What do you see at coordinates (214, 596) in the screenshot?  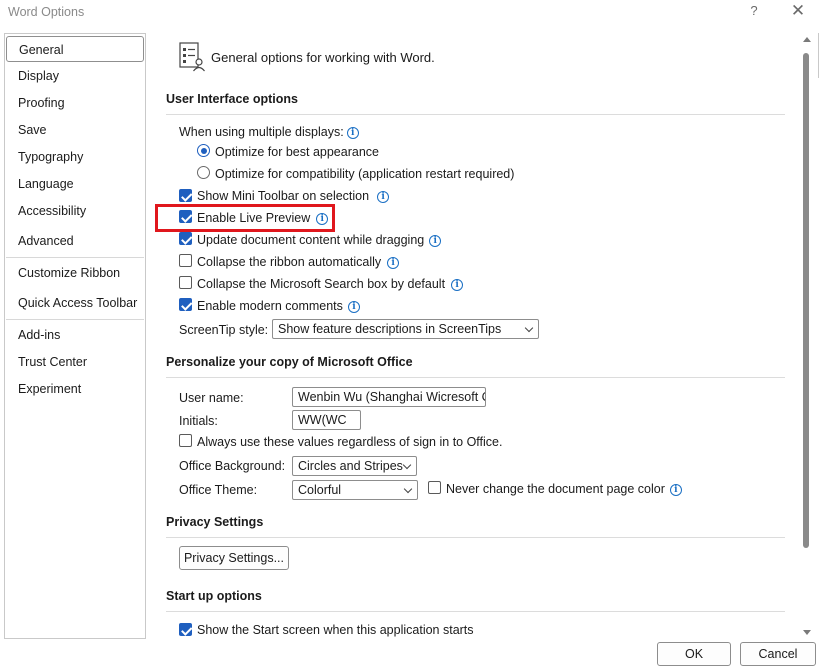 I see `section-title-startup: Start up options` at bounding box center [214, 596].